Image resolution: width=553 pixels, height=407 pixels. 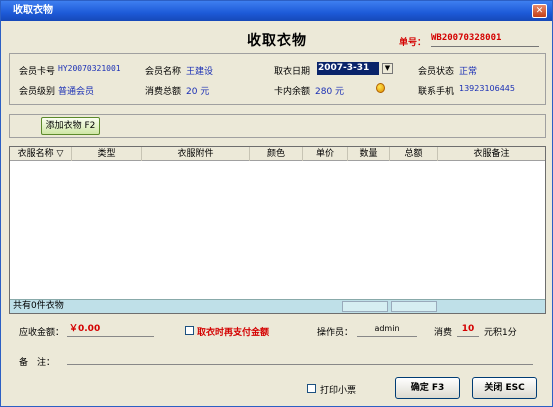 What do you see at coordinates (387, 68) in the screenshot?
I see `chevron-down-icon: ▼` at bounding box center [387, 68].